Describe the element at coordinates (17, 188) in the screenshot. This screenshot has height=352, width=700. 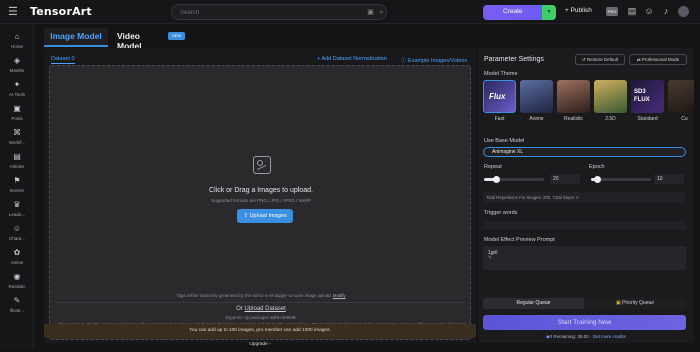
I see `sidebar-item-events: ⚑ Events` at that location.